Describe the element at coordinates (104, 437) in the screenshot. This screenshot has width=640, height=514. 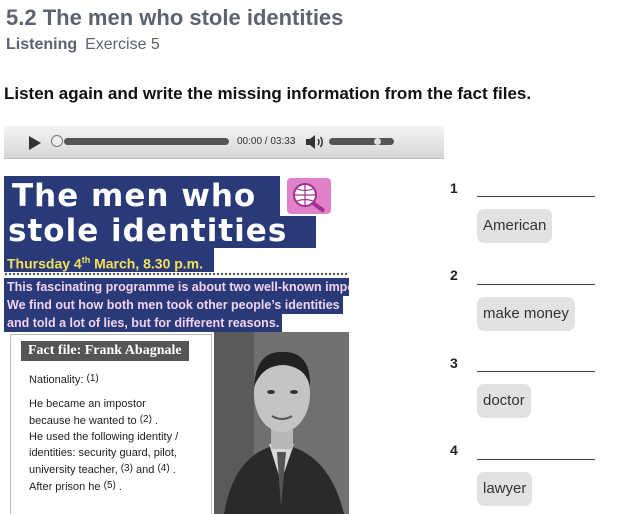
I see `fact-line: He used the following identity /` at that location.